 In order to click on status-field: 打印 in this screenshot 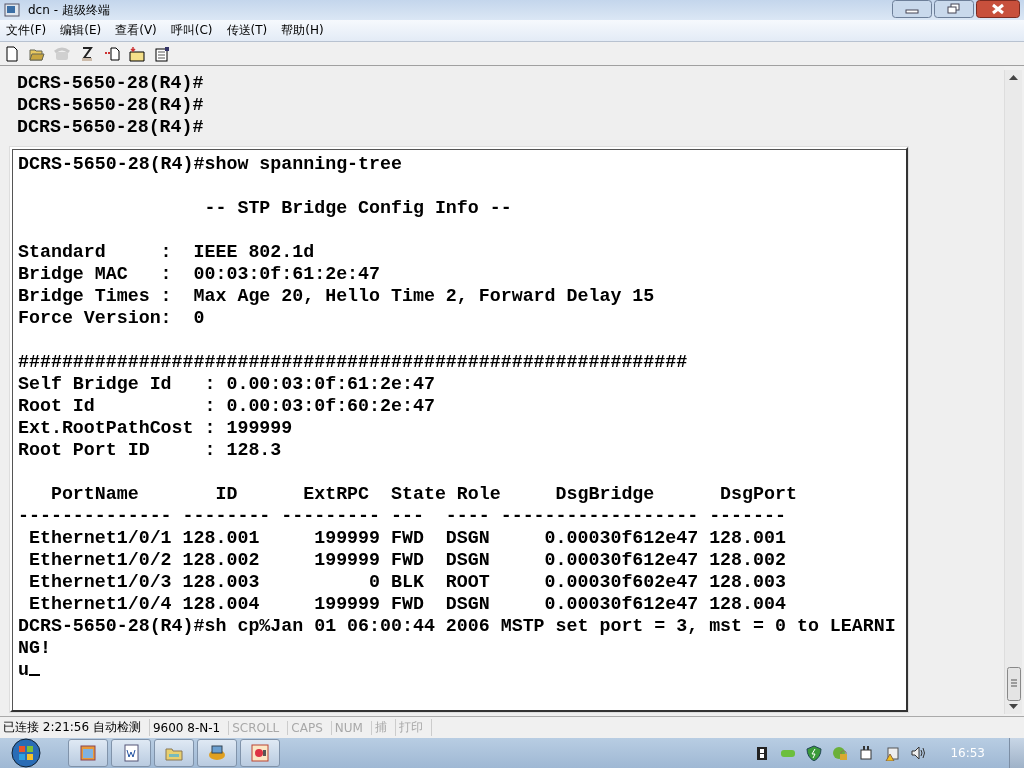, I will do `click(413, 727)`.